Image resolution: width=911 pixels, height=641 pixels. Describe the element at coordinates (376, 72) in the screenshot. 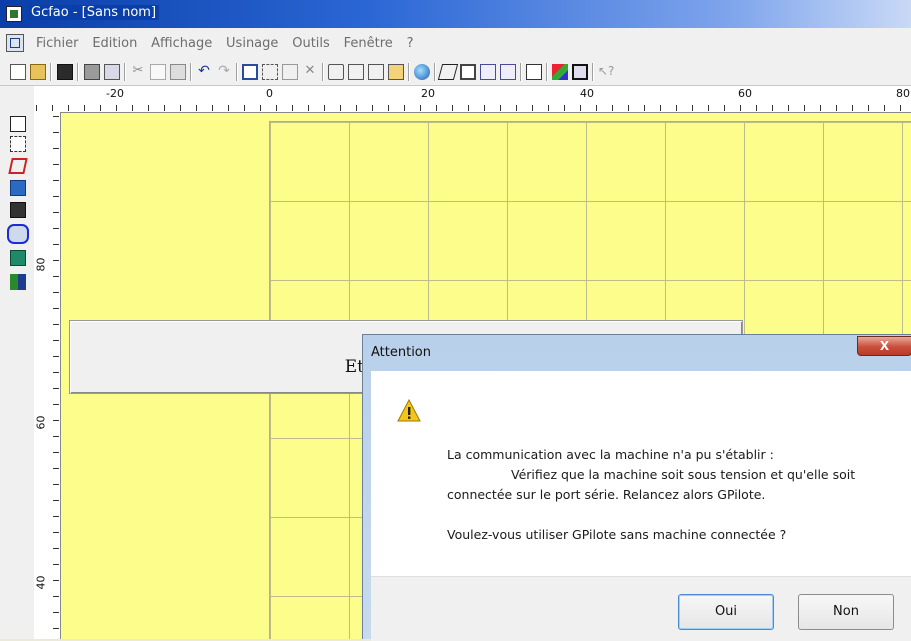

I see `zoom-all-icon` at that location.